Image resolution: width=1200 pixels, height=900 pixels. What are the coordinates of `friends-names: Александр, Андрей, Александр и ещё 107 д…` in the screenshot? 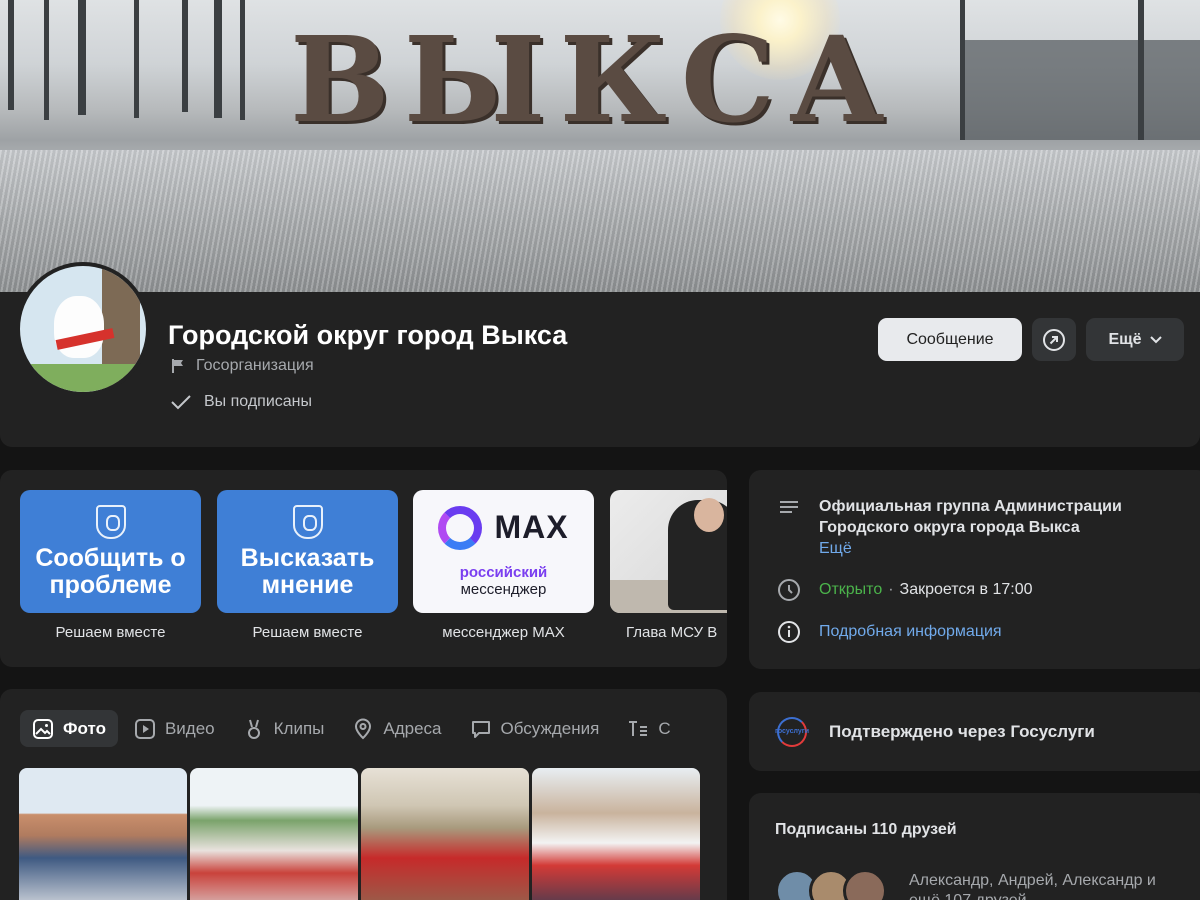 It's located at (1049, 885).